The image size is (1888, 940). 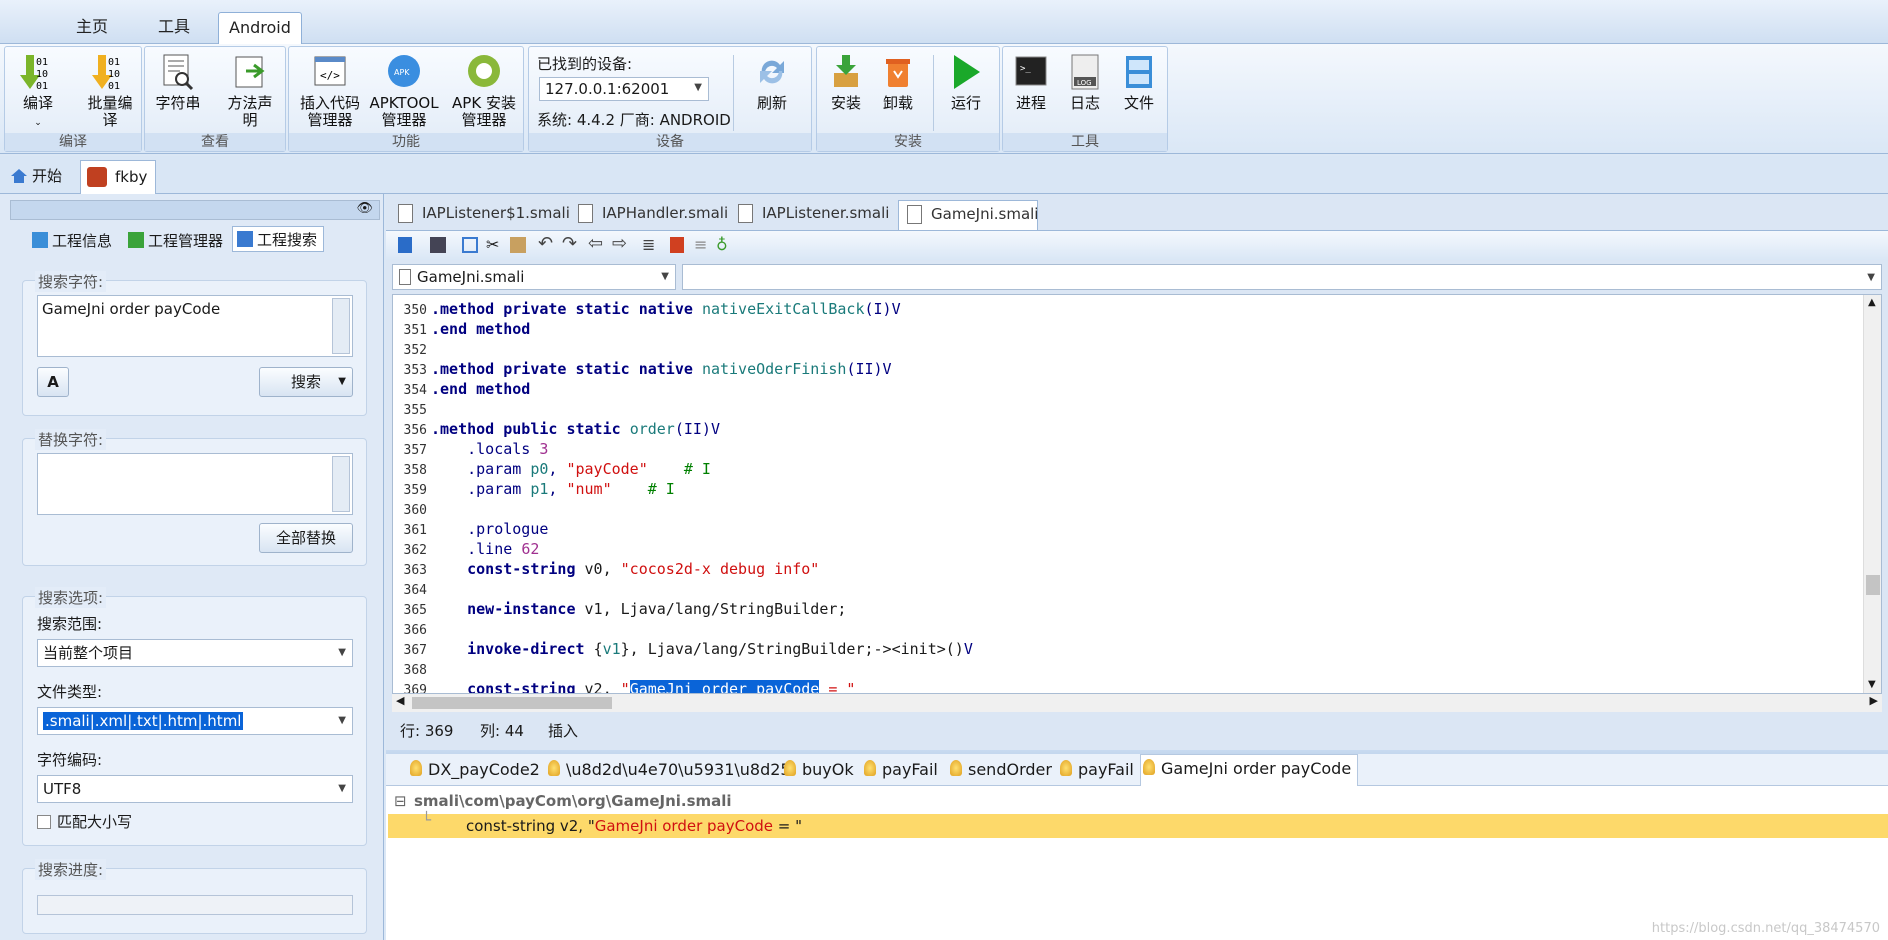 What do you see at coordinates (624, 89) in the screenshot?
I see `device-select: 127.0.0.1:62001 ▼` at bounding box center [624, 89].